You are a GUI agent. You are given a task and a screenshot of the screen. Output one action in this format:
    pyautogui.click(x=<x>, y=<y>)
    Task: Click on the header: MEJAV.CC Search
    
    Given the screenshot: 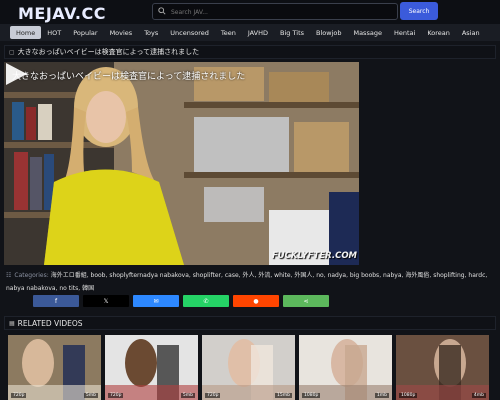 What is the action you would take?
    pyautogui.click(x=250, y=12)
    